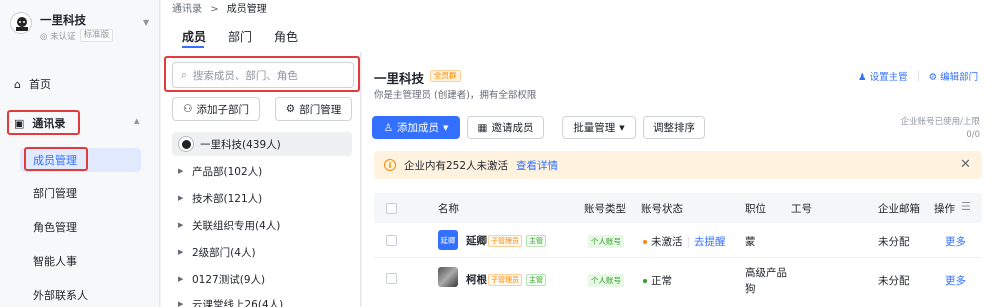 The image size is (997, 307). I want to click on sidebar-item-contacts: ▣ 通讯录, so click(39, 123).